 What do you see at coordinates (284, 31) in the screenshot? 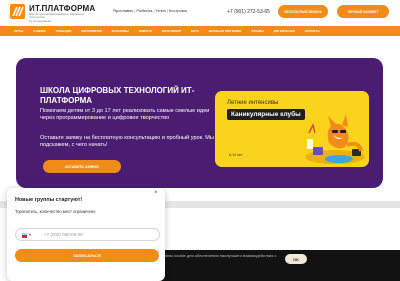
I see `nav-item: Для взрослых` at bounding box center [284, 31].